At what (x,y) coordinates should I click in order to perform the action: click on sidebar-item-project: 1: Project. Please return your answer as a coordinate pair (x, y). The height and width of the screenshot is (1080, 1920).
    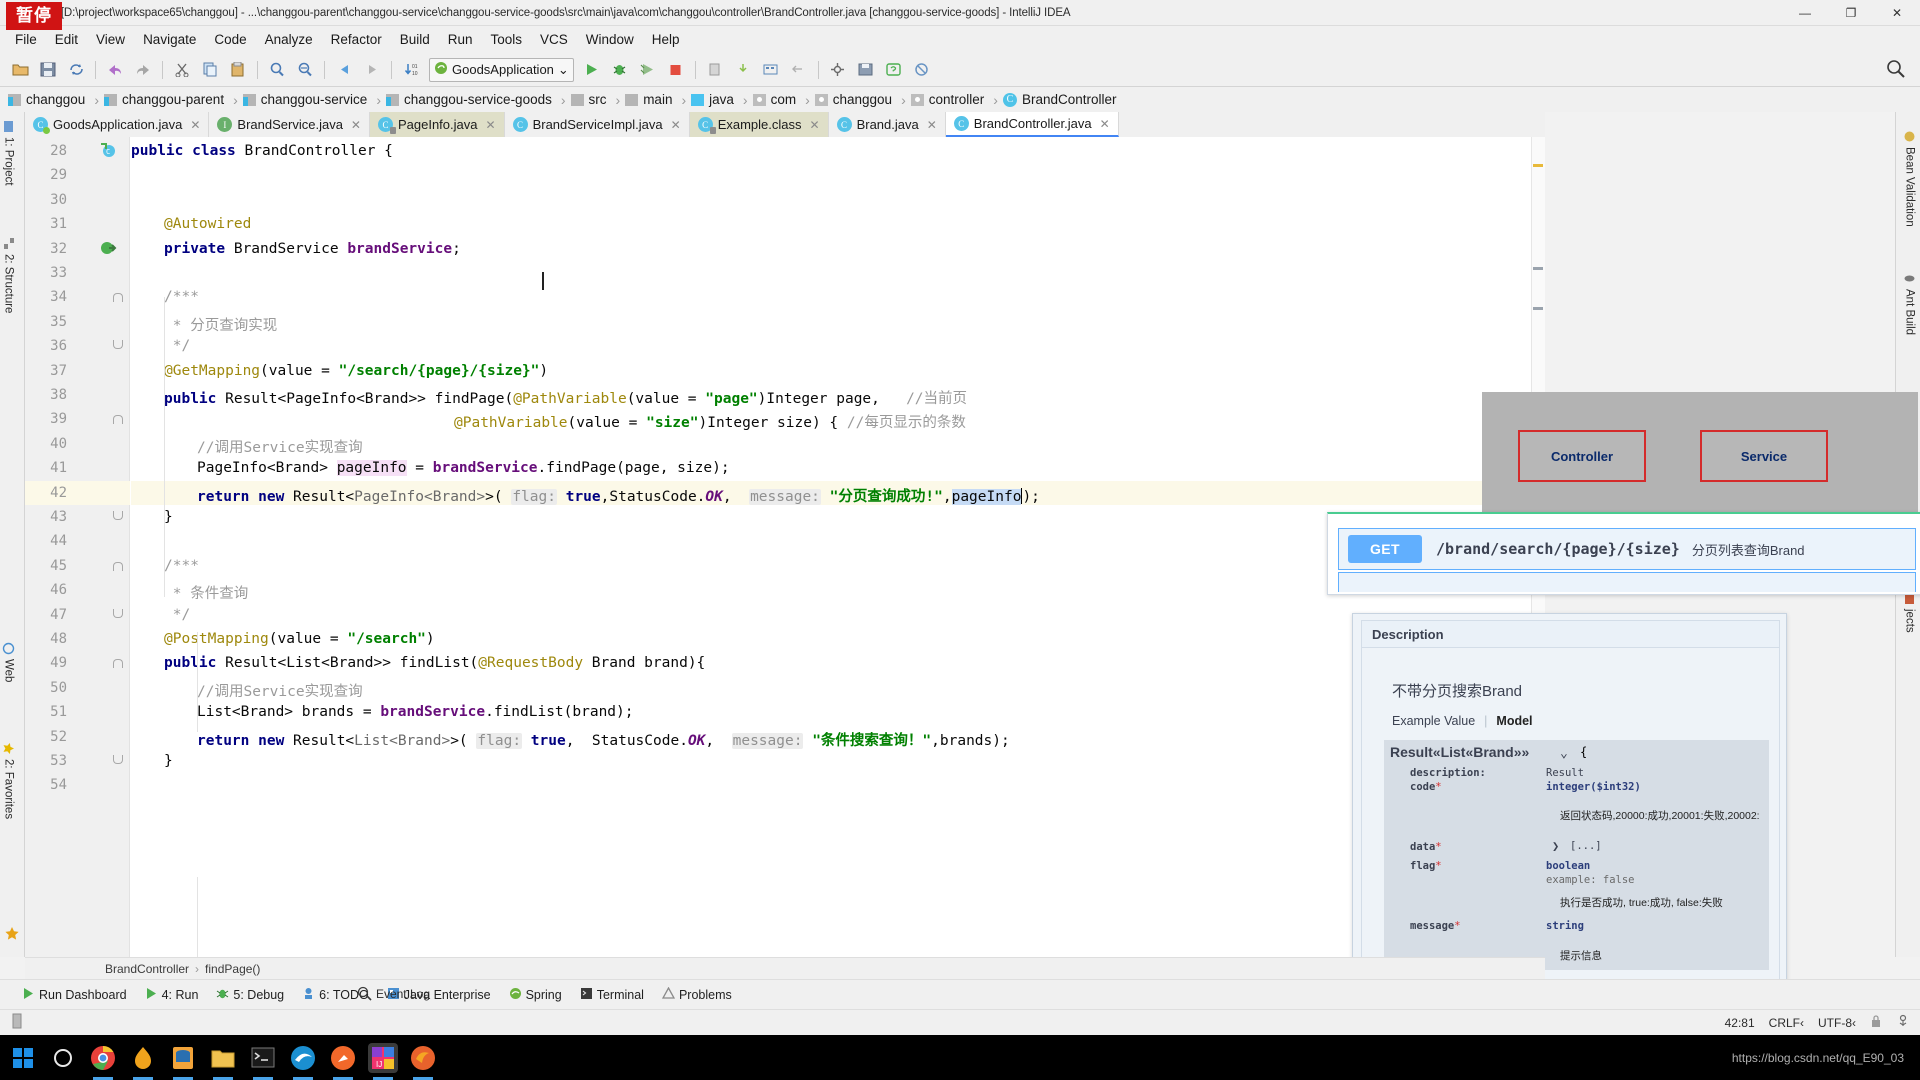
    Looking at the image, I should click on (8, 153).